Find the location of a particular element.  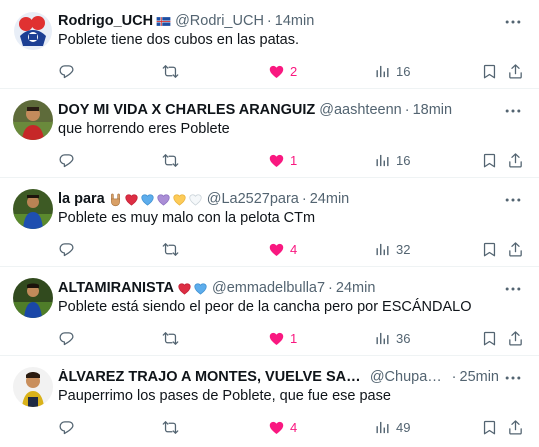

display-name: ALTAMIRANISTA is located at coordinates (116, 288).